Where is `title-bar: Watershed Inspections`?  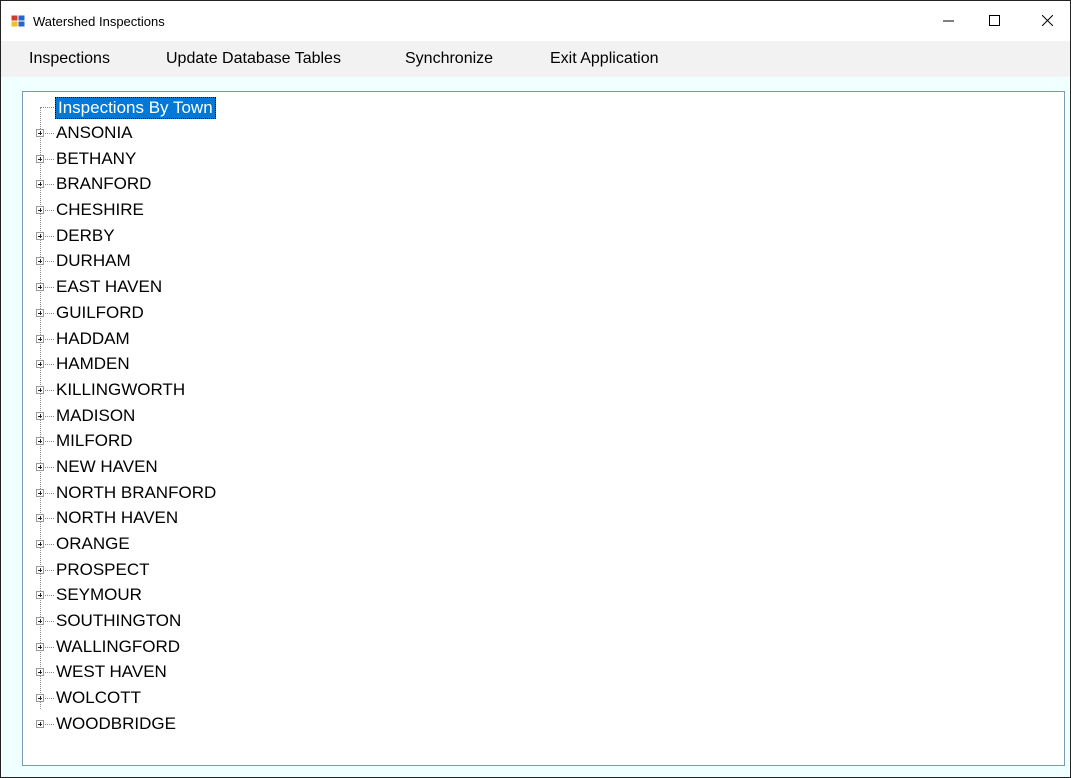
title-bar: Watershed Inspections is located at coordinates (535, 21).